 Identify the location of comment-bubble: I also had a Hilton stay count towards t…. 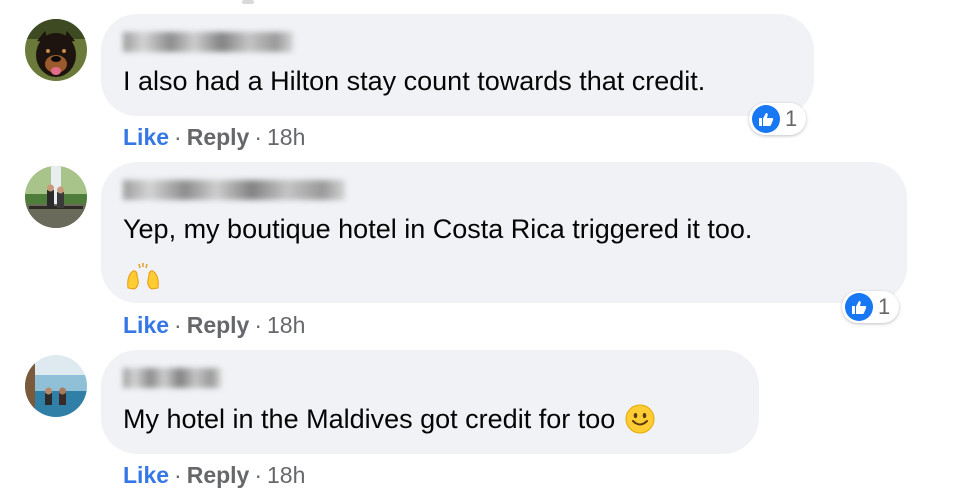
(457, 65).